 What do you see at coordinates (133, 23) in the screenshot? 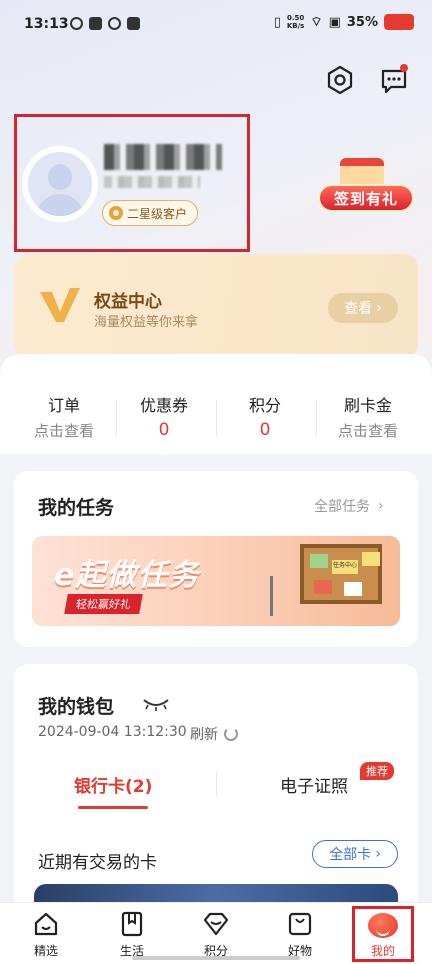
I see `calendar-icon` at bounding box center [133, 23].